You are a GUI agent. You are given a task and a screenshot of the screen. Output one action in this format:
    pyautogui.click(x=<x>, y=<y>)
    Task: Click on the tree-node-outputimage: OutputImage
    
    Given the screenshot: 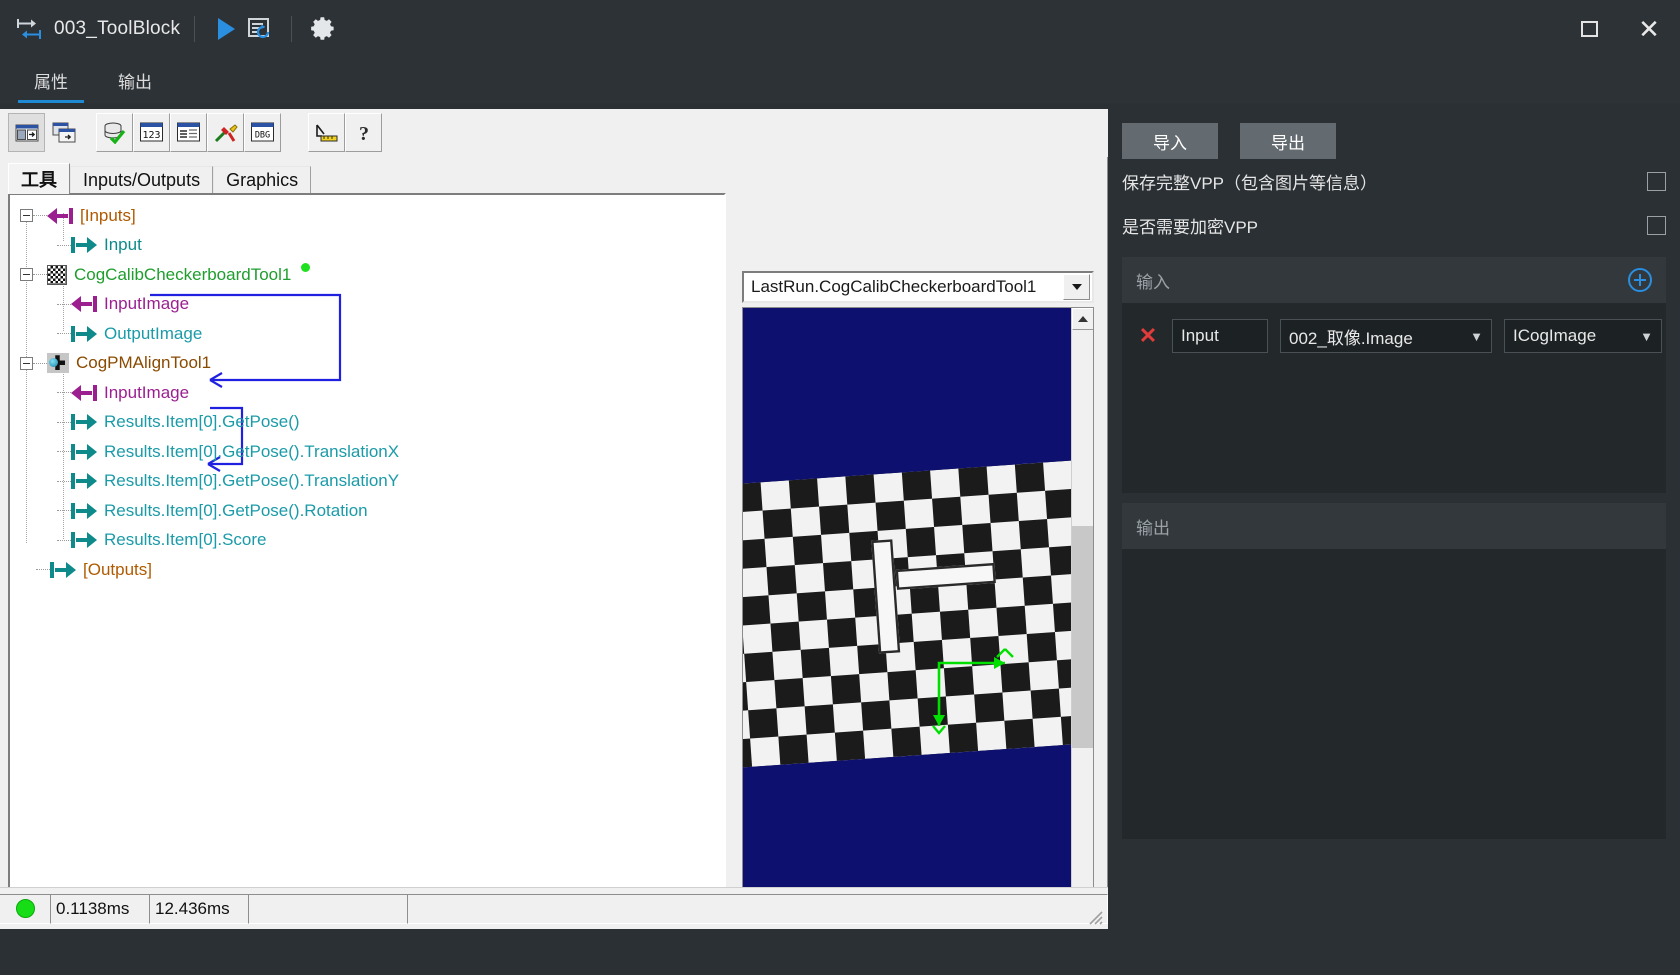 What is the action you would take?
    pyautogui.click(x=372, y=334)
    